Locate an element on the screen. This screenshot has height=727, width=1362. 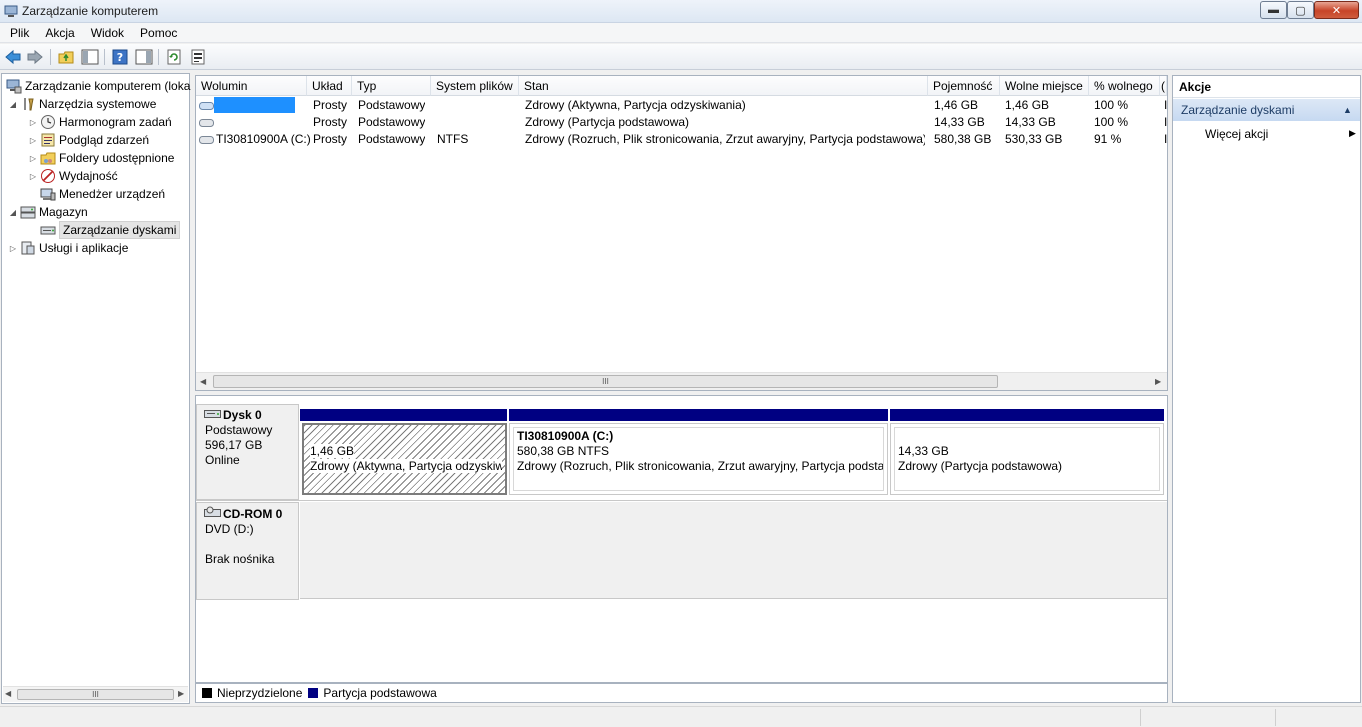
event-viewer-icon is located at coordinates (48, 140).